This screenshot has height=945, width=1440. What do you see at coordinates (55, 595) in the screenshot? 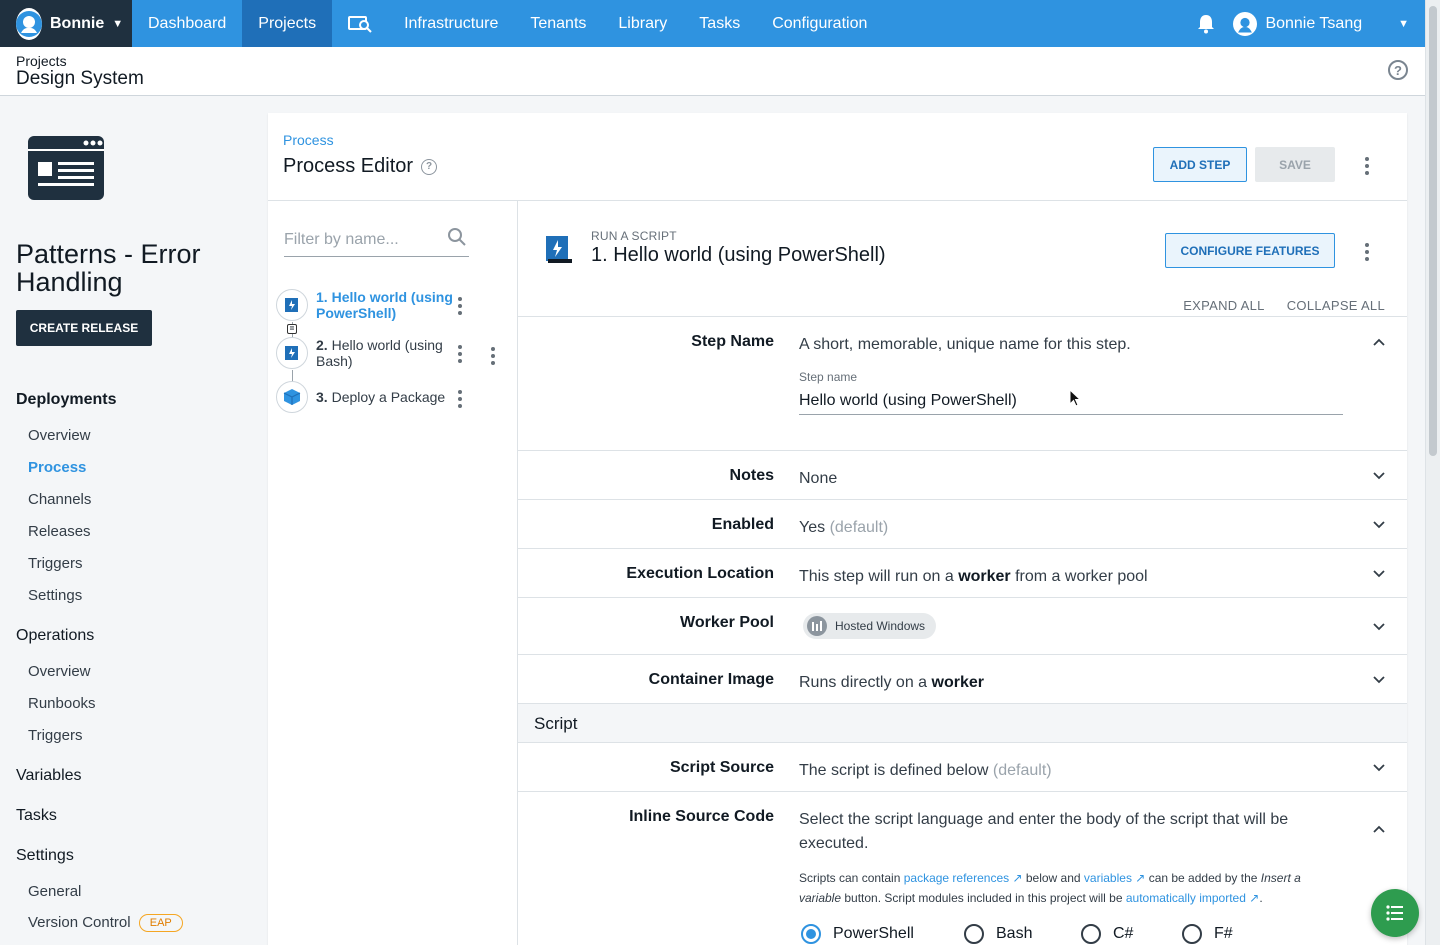
I see `sidebar-item-settings: Settings` at bounding box center [55, 595].